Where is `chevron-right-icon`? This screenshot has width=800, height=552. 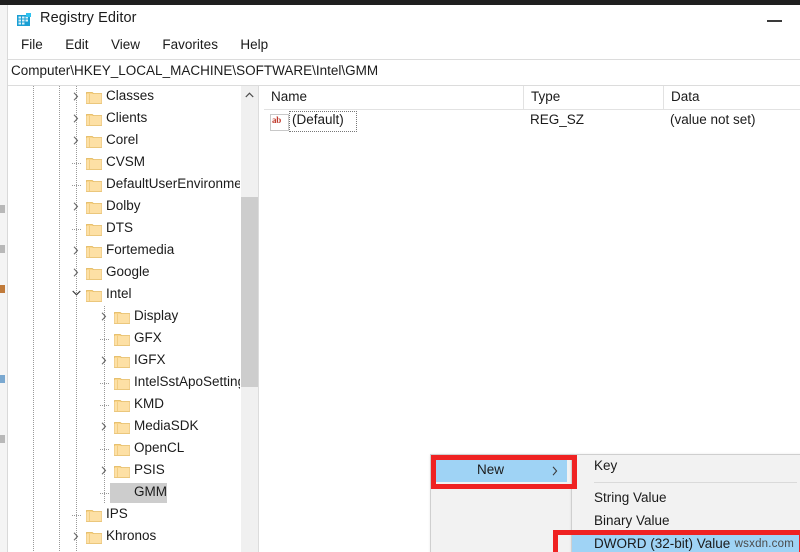 chevron-right-icon is located at coordinates (555, 472).